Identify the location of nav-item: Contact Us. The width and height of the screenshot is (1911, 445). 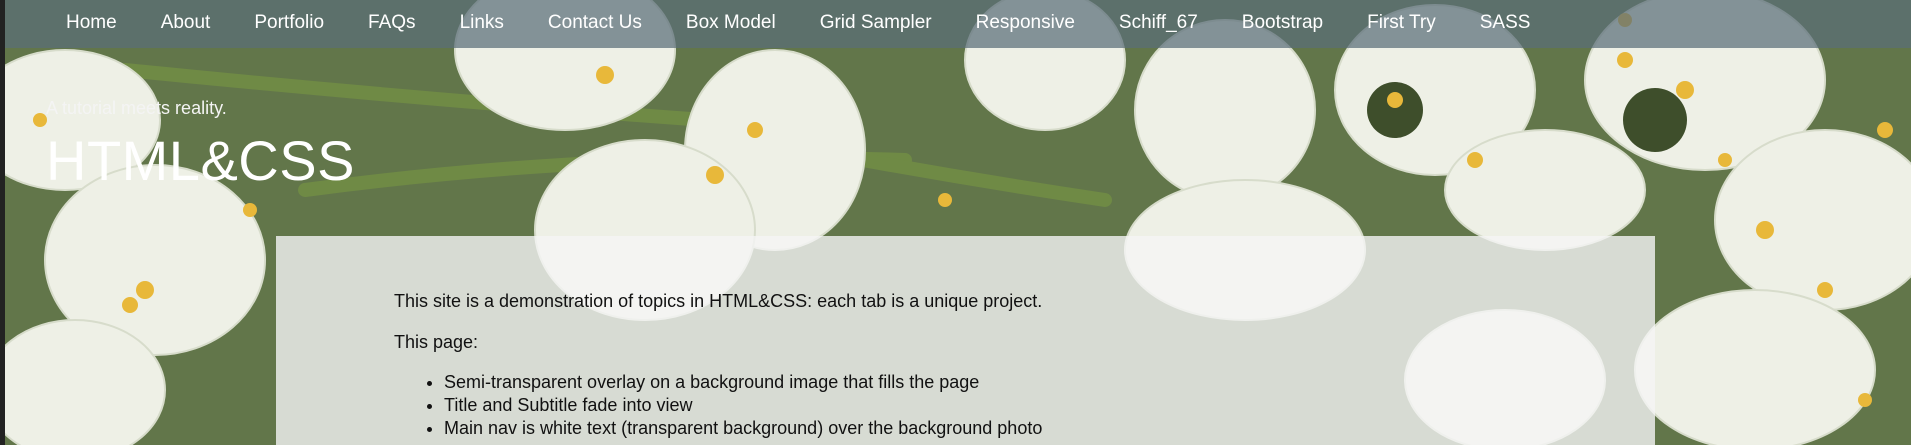
(595, 24).